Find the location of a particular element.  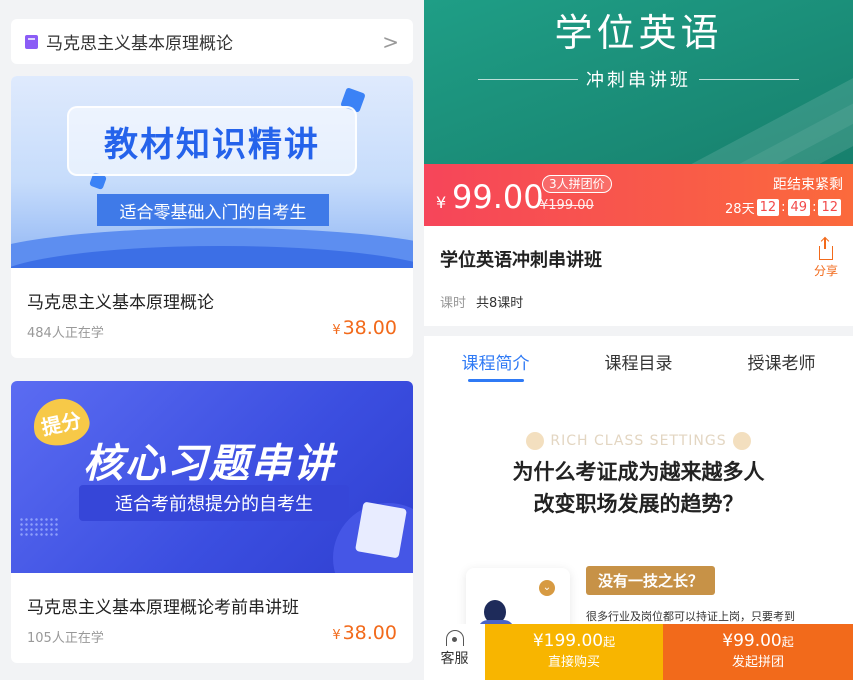

countdown-hours: 12 is located at coordinates (768, 207).